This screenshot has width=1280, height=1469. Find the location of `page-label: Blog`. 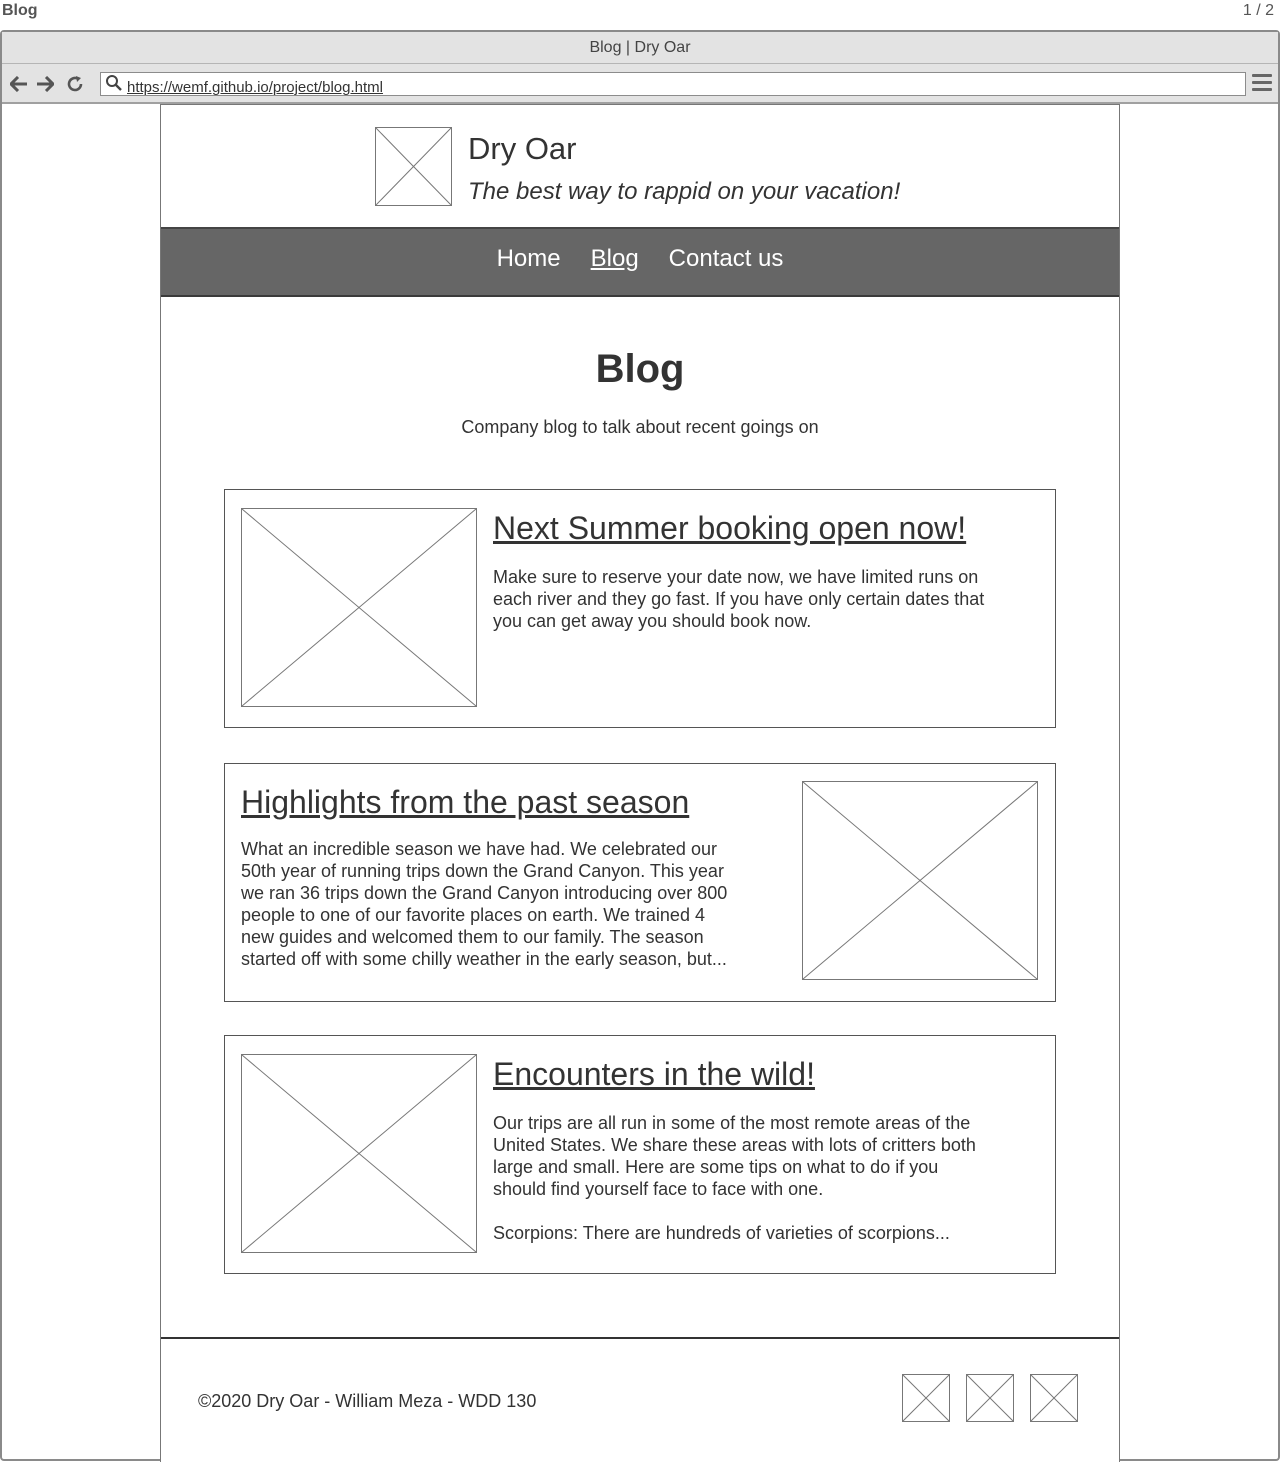

page-label: Blog is located at coordinates (20, 10).